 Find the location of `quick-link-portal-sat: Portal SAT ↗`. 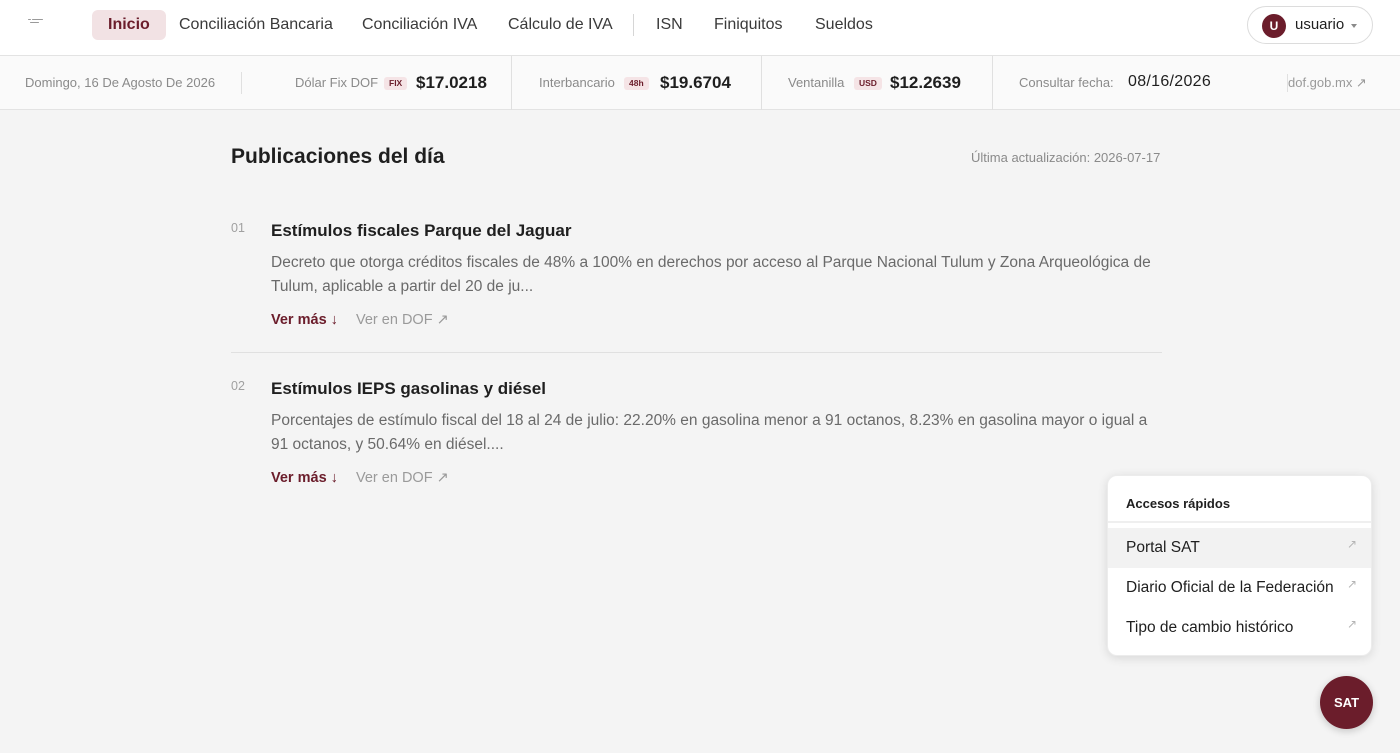

quick-link-portal-sat: Portal SAT ↗ is located at coordinates (1239, 548).